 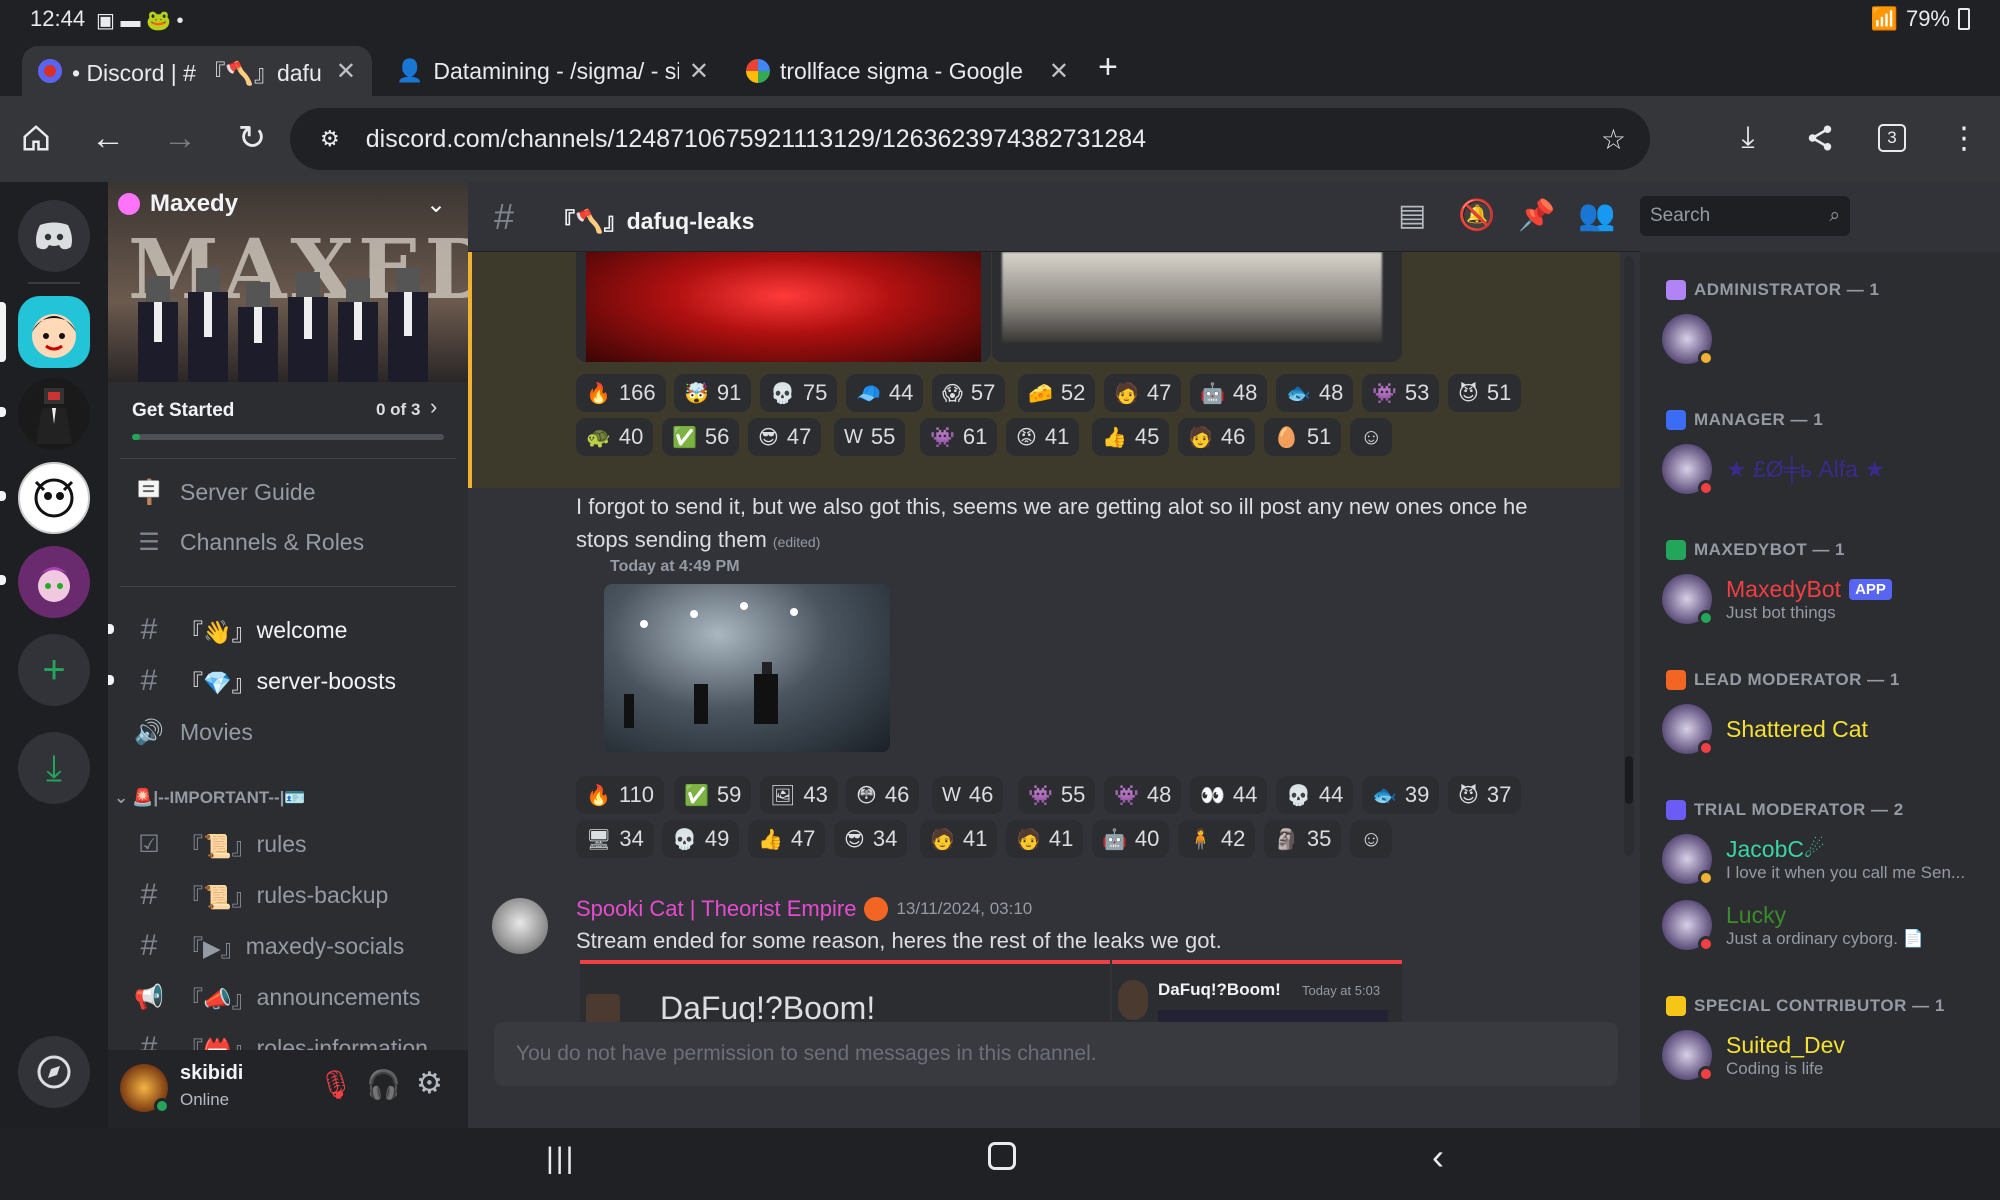 I want to click on reaction-chip: 😈 51, so click(x=1485, y=393).